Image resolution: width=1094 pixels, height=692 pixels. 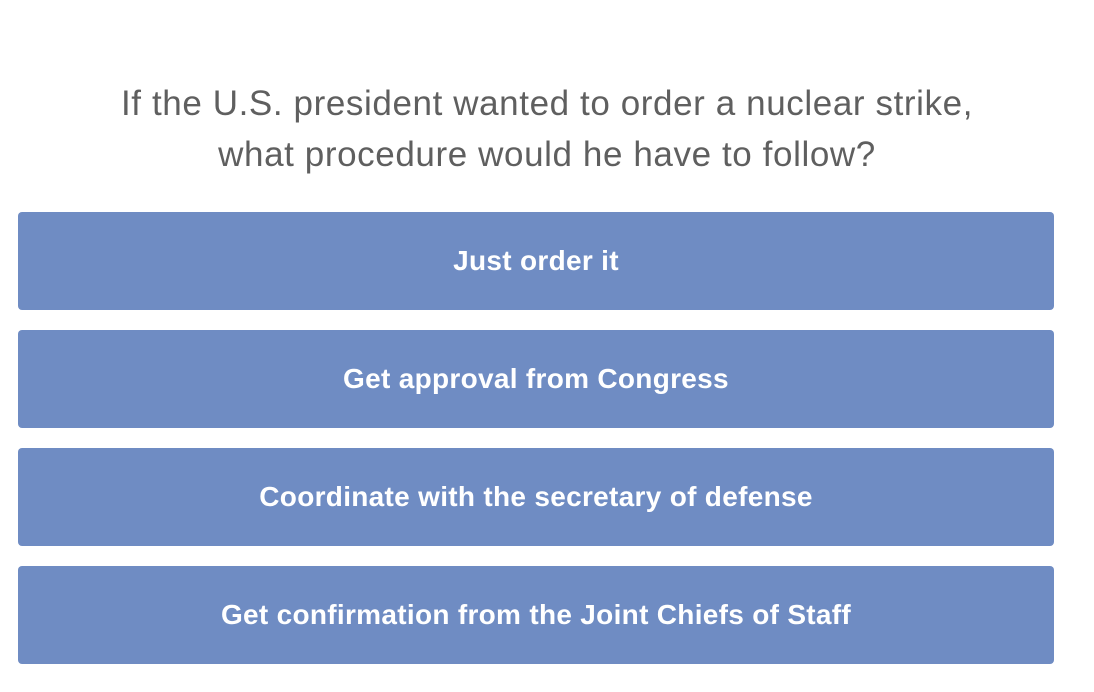 I want to click on answer-option-congress-approval: Get approval from Congress, so click(x=536, y=379).